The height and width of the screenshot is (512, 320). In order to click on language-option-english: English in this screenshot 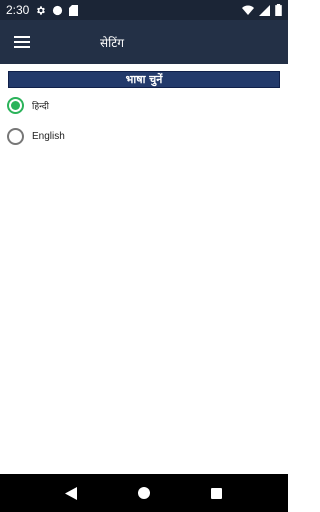, I will do `click(142, 136)`.